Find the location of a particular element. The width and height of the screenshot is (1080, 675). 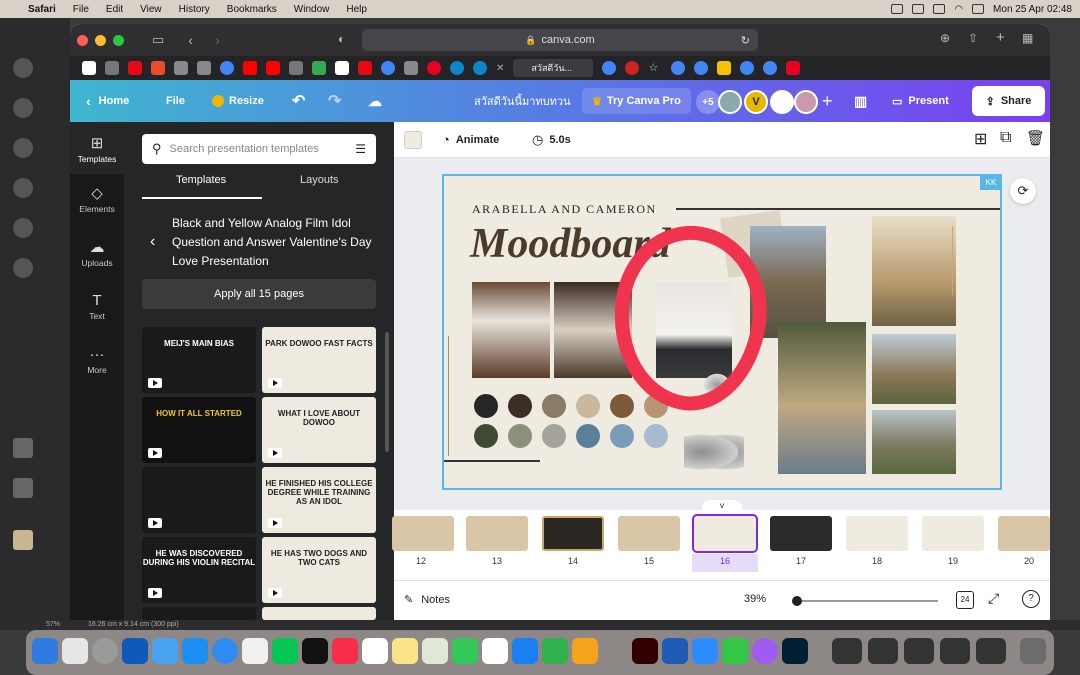

photo-arches is located at coordinates (914, 271).